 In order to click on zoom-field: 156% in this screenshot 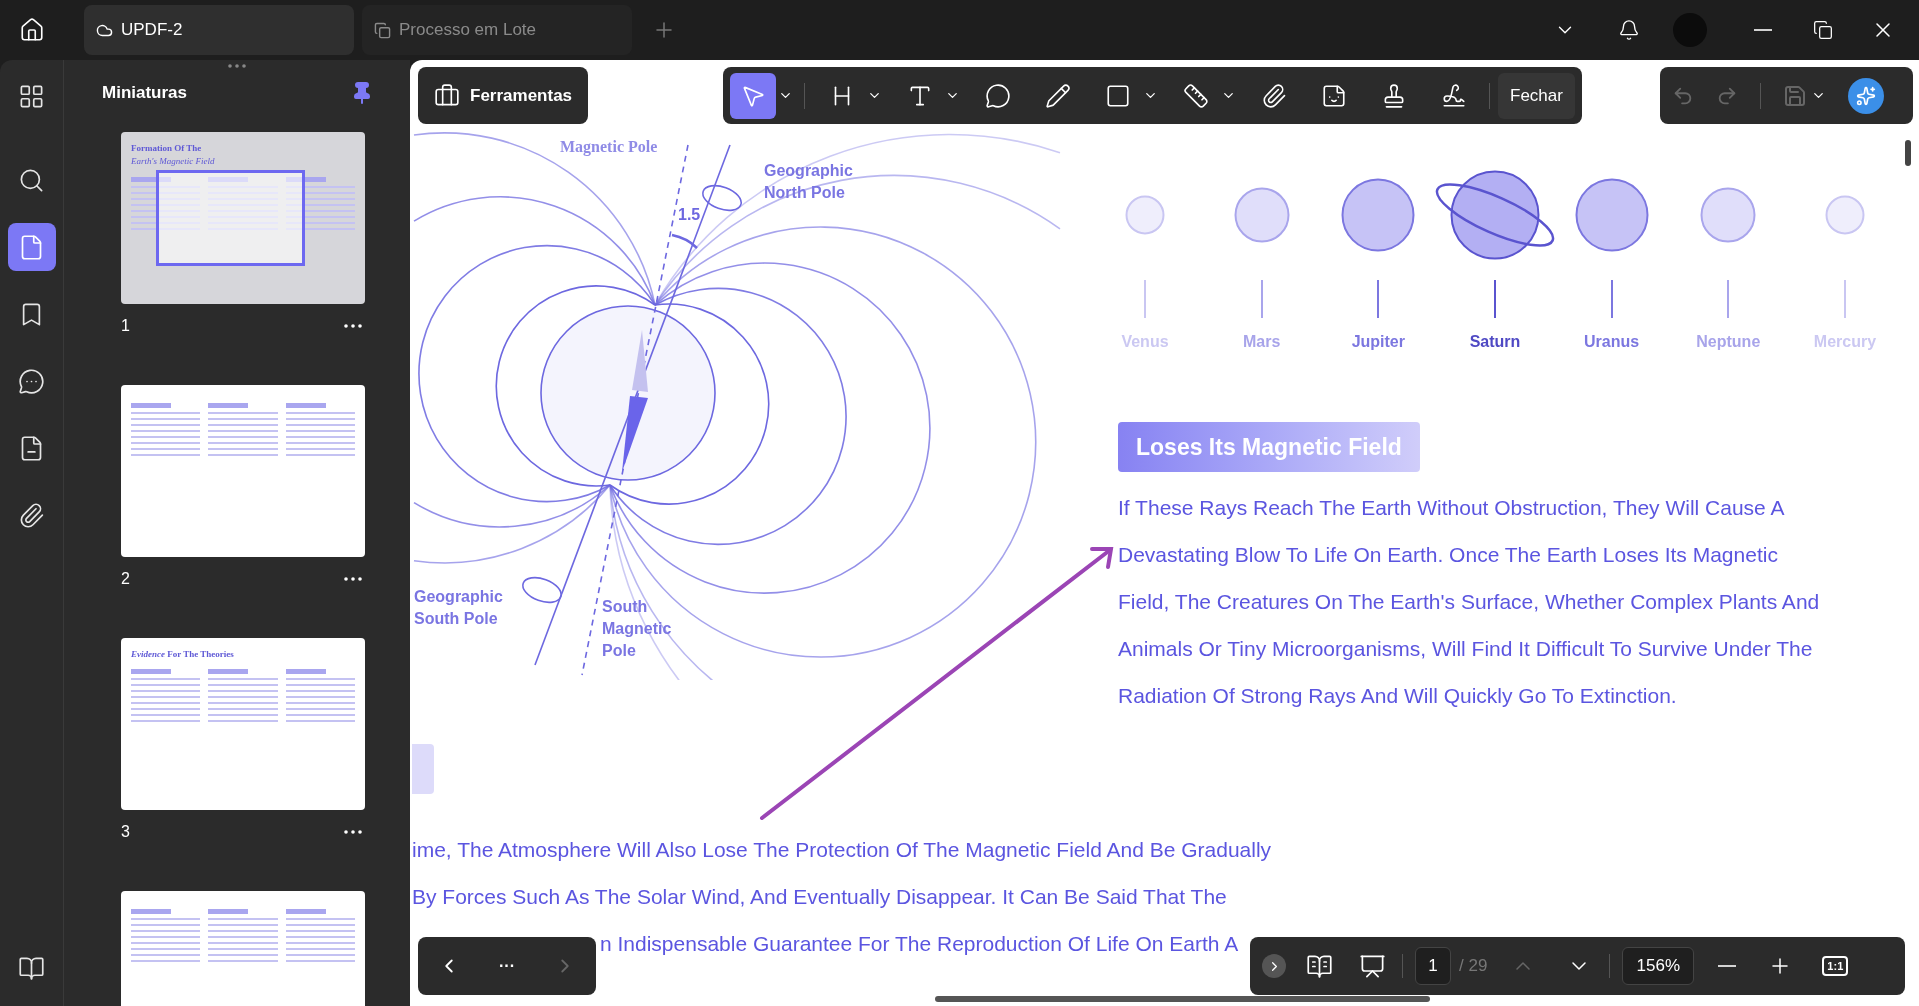, I will do `click(1658, 966)`.